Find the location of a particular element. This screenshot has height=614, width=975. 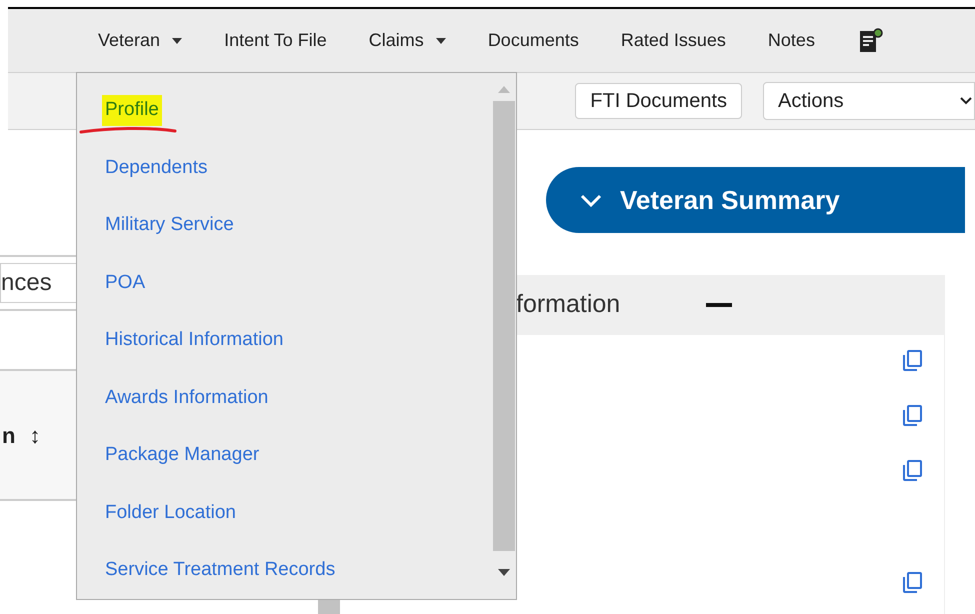

column-header: n is located at coordinates (9, 435).